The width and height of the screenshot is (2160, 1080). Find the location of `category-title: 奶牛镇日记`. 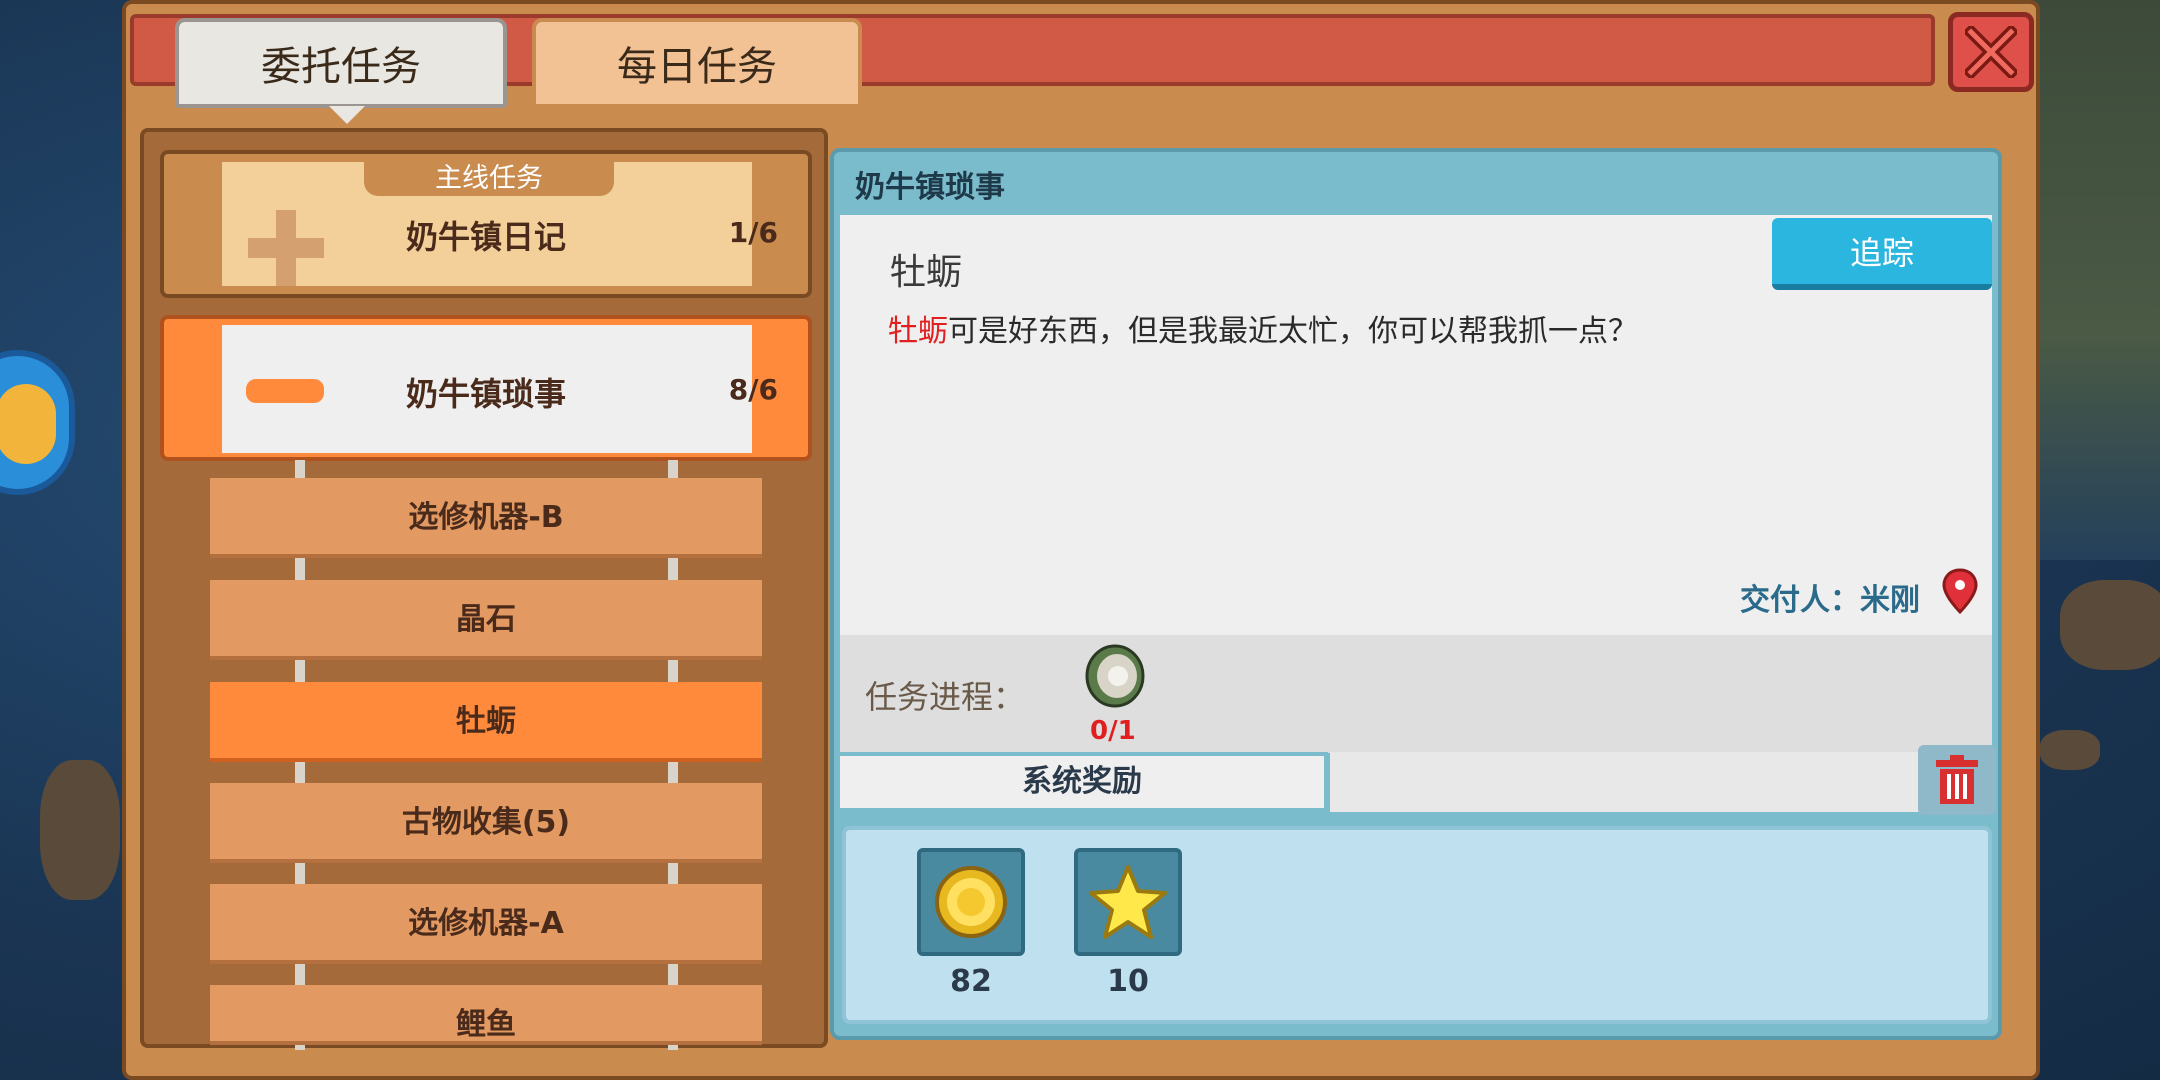

category-title: 奶牛镇日记 is located at coordinates (485, 237).